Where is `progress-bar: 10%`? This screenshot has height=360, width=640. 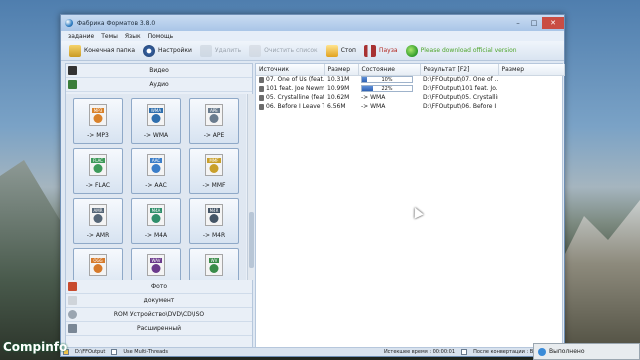
progress-bar: 10% is located at coordinates (387, 80).